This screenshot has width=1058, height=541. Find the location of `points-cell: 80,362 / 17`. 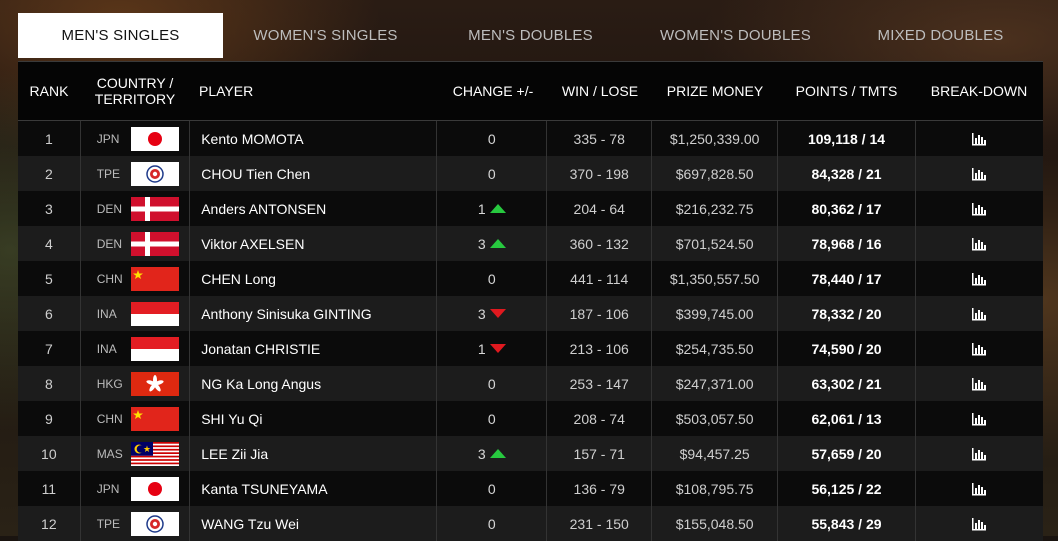

points-cell: 80,362 / 17 is located at coordinates (847, 208).